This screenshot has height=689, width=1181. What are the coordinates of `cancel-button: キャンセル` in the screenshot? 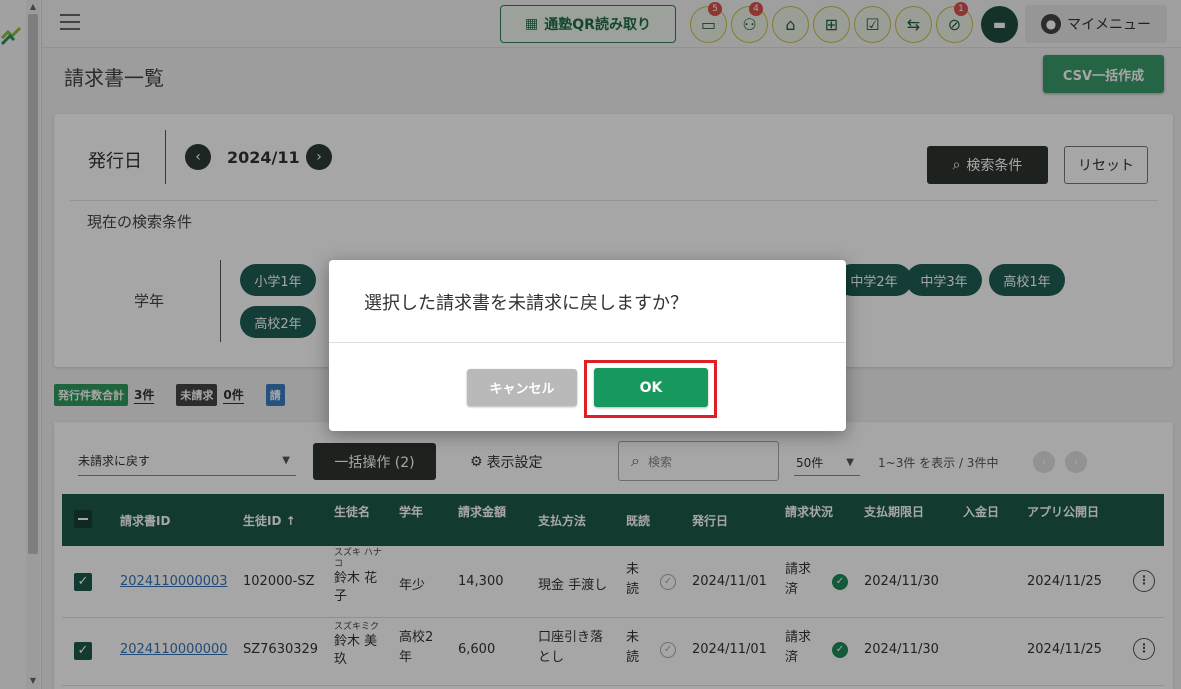 It's located at (522, 387).